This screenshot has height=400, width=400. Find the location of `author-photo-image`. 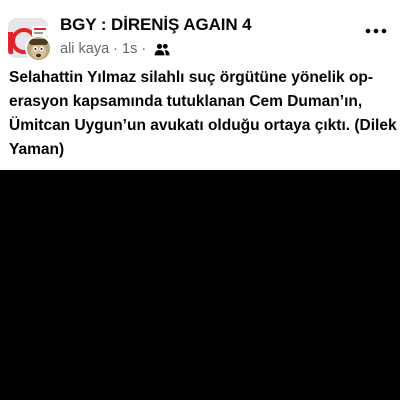

author-photo-image is located at coordinates (38, 48).